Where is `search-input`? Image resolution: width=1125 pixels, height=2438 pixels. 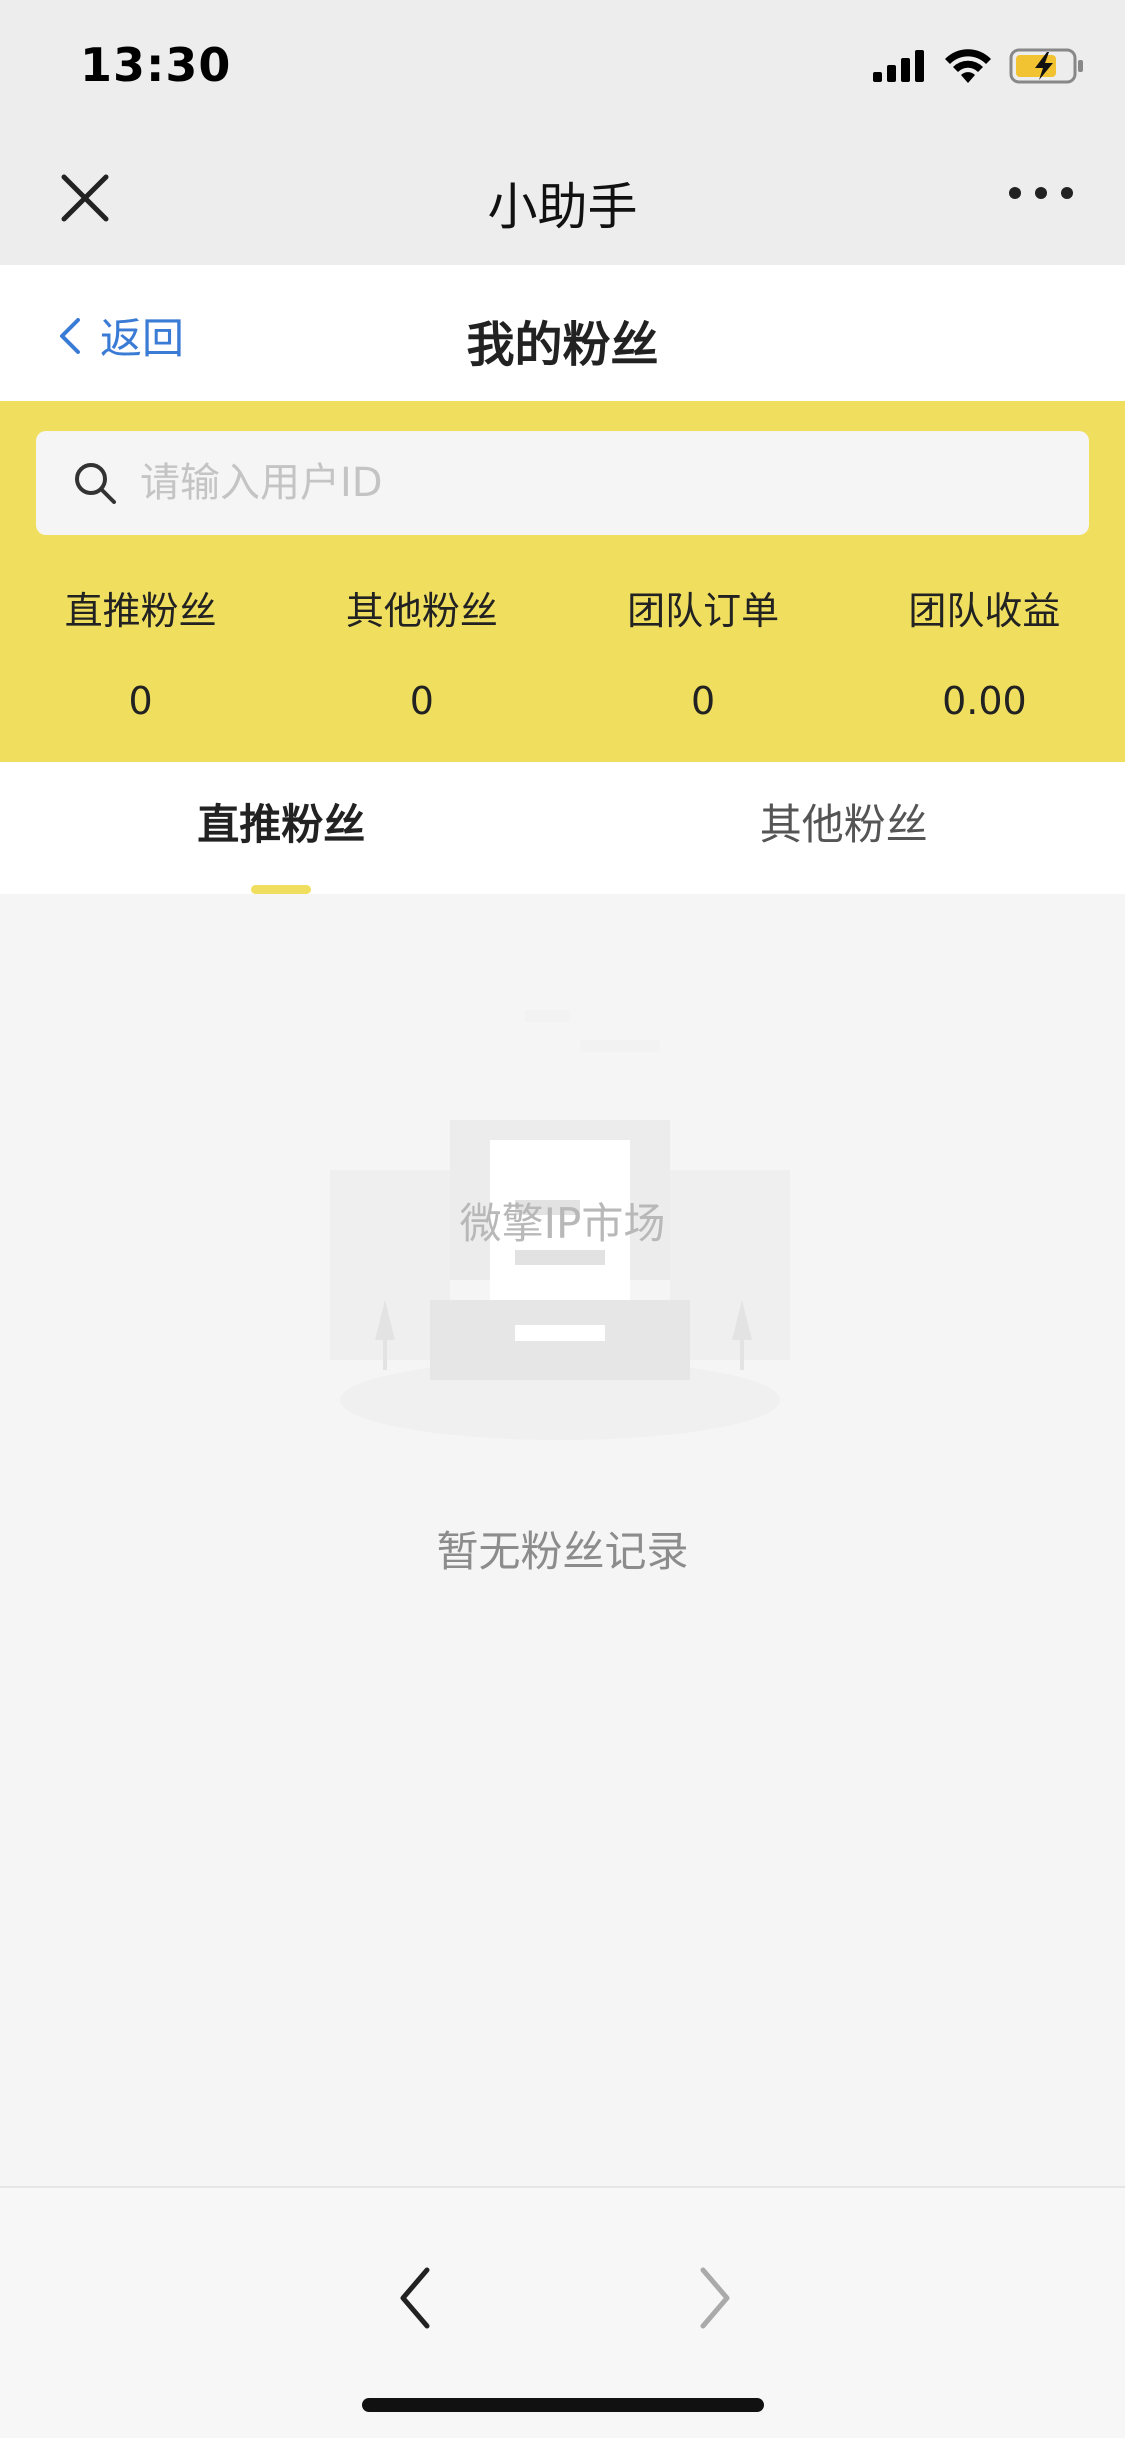 search-input is located at coordinates (590, 483).